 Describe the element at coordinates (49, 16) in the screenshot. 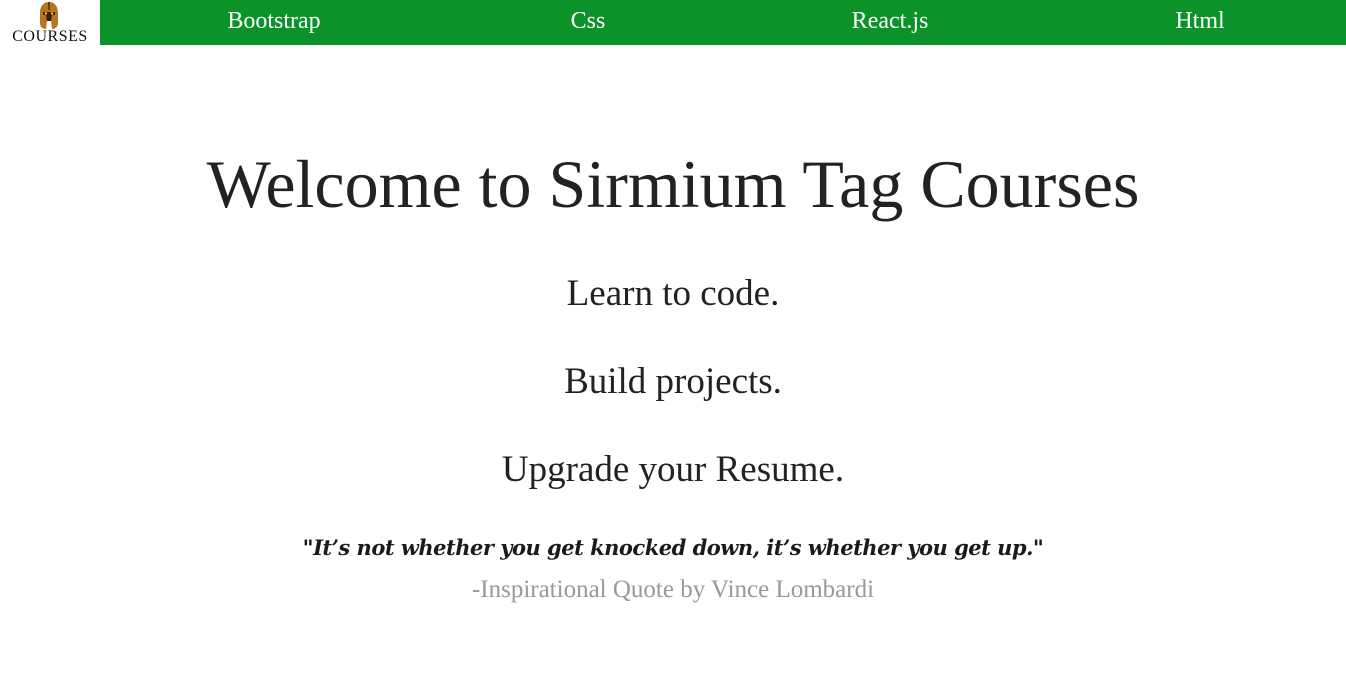

I see `spartan-helmet-icon` at that location.